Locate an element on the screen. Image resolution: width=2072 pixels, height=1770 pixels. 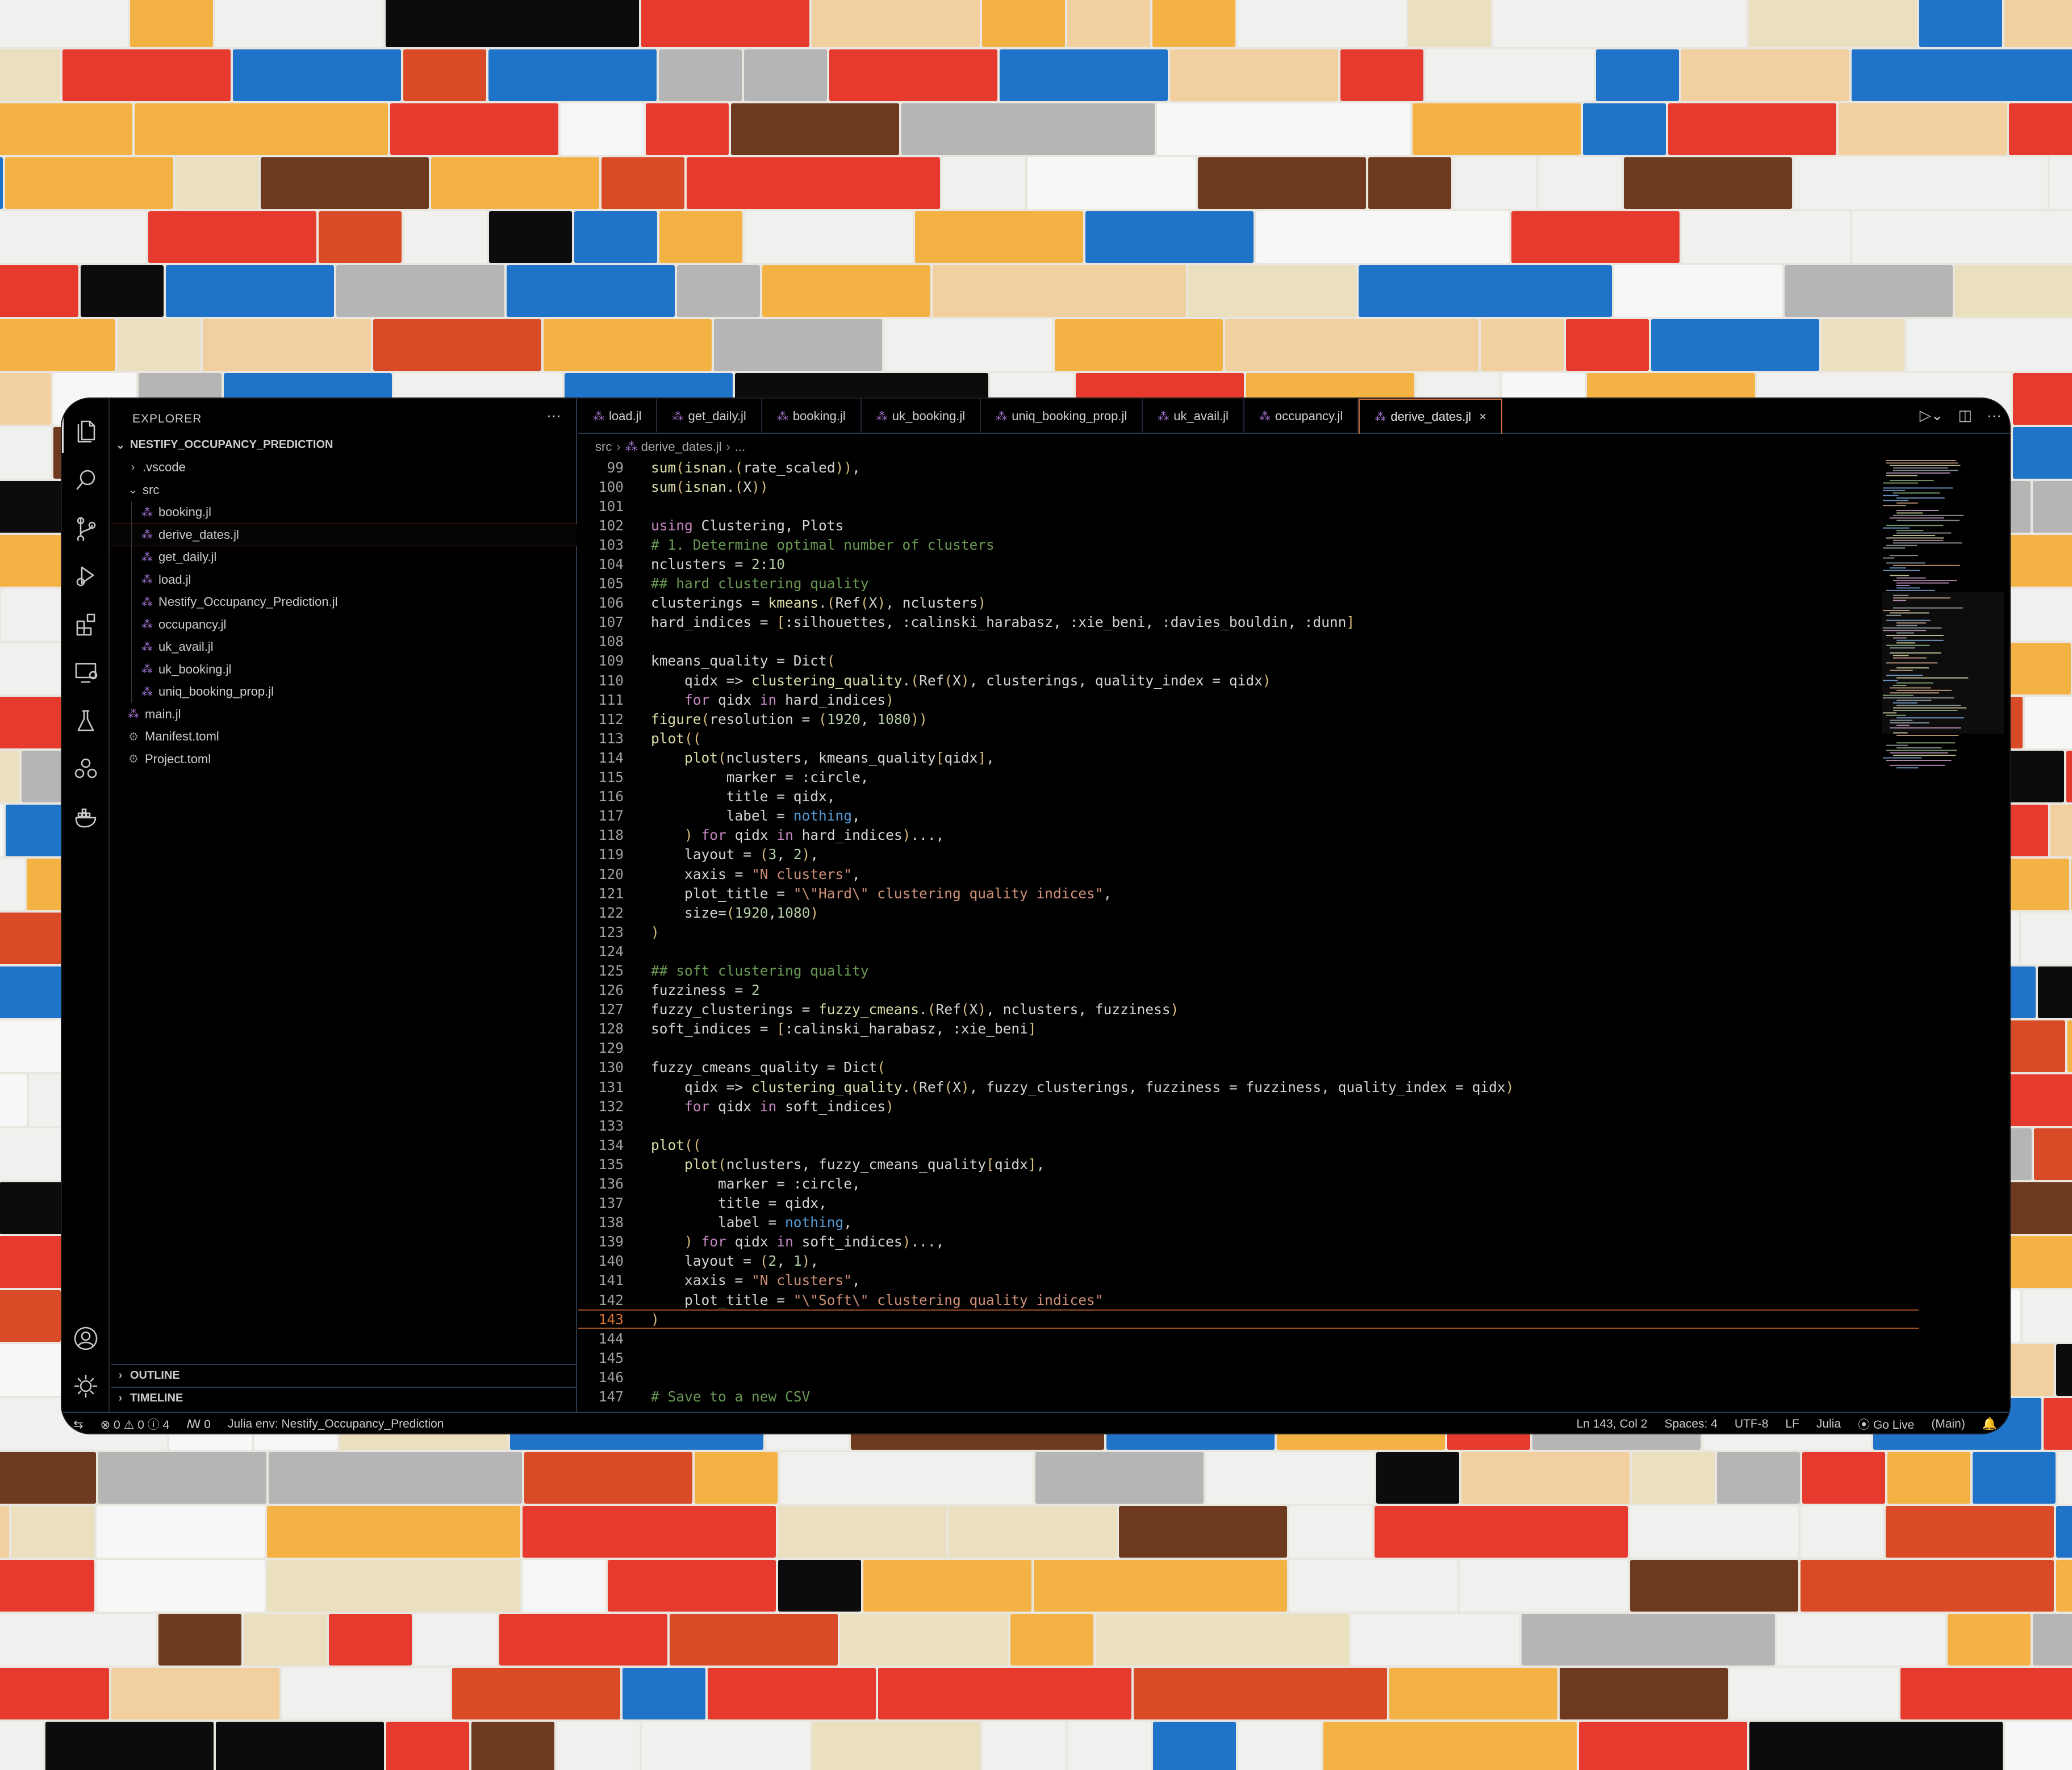
tree-item: ⁂ occupancy.jl is located at coordinates (344, 625).